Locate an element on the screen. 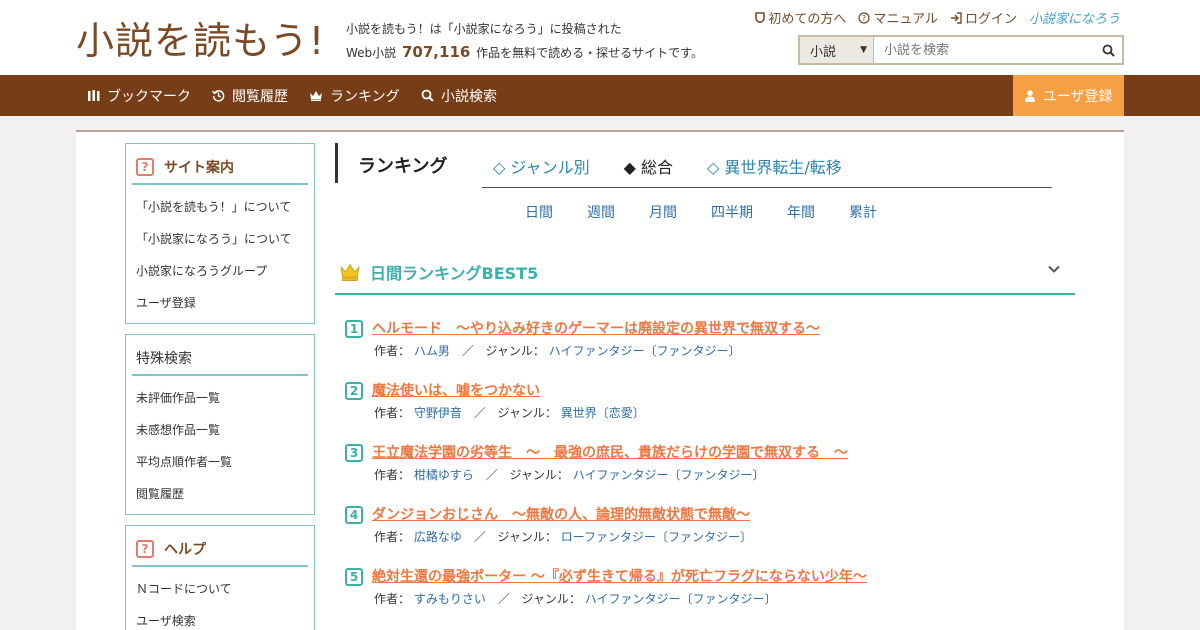 This screenshot has width=1200, height=630. rank-number-badge: 1 is located at coordinates (354, 329).